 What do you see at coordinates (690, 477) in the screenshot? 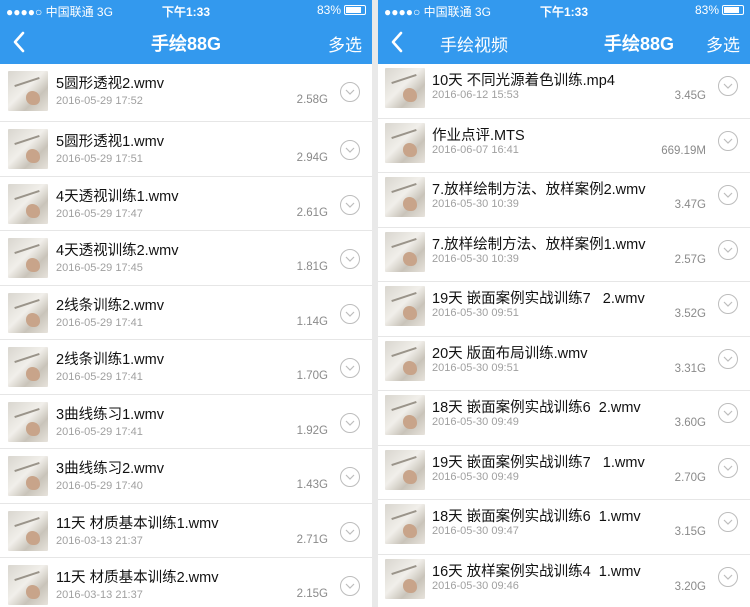
I see `file-size: 2.70G` at bounding box center [690, 477].